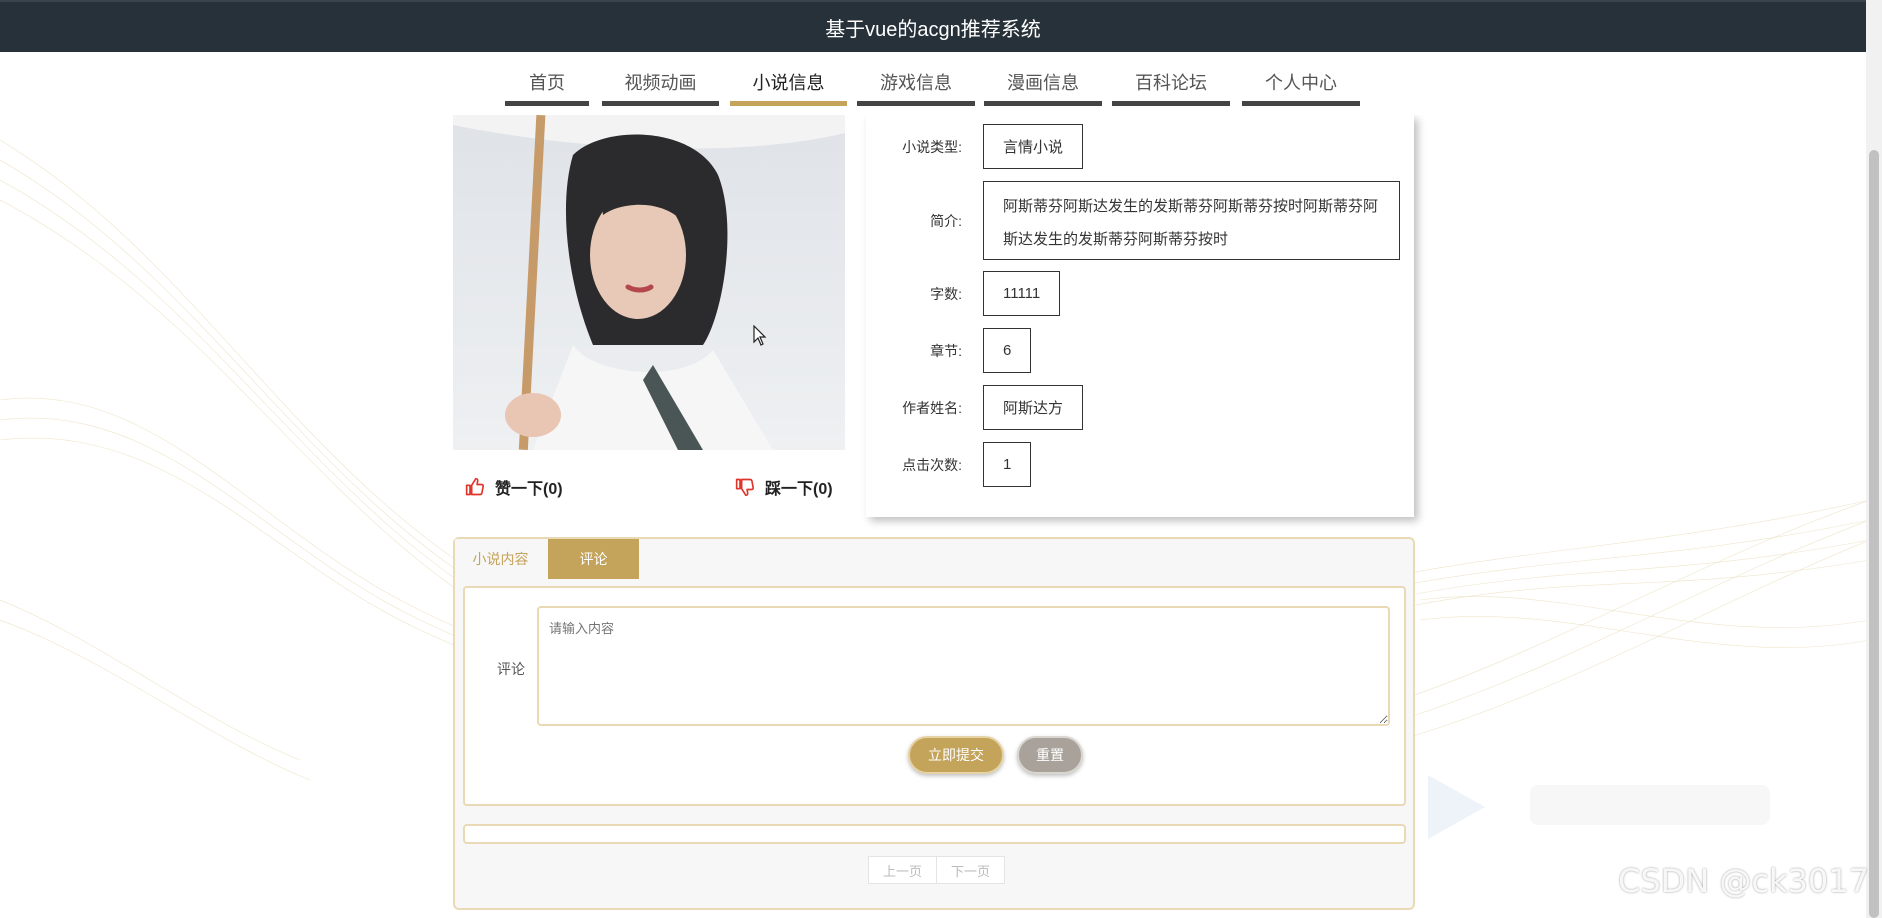 Image resolution: width=1882 pixels, height=918 pixels. I want to click on word-count-label: 字数:, so click(946, 294).